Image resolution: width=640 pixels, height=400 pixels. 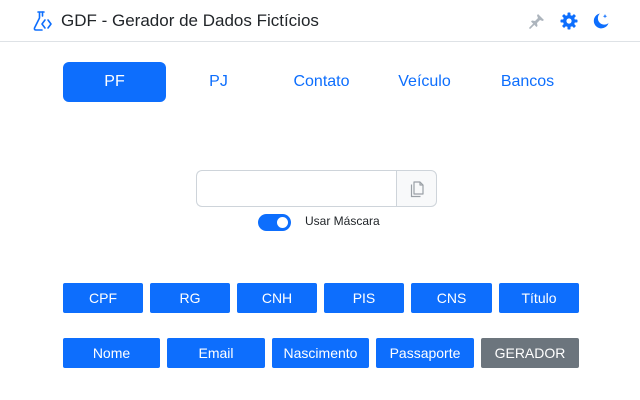 What do you see at coordinates (425, 353) in the screenshot?
I see `passaporte-button: Passaporte` at bounding box center [425, 353].